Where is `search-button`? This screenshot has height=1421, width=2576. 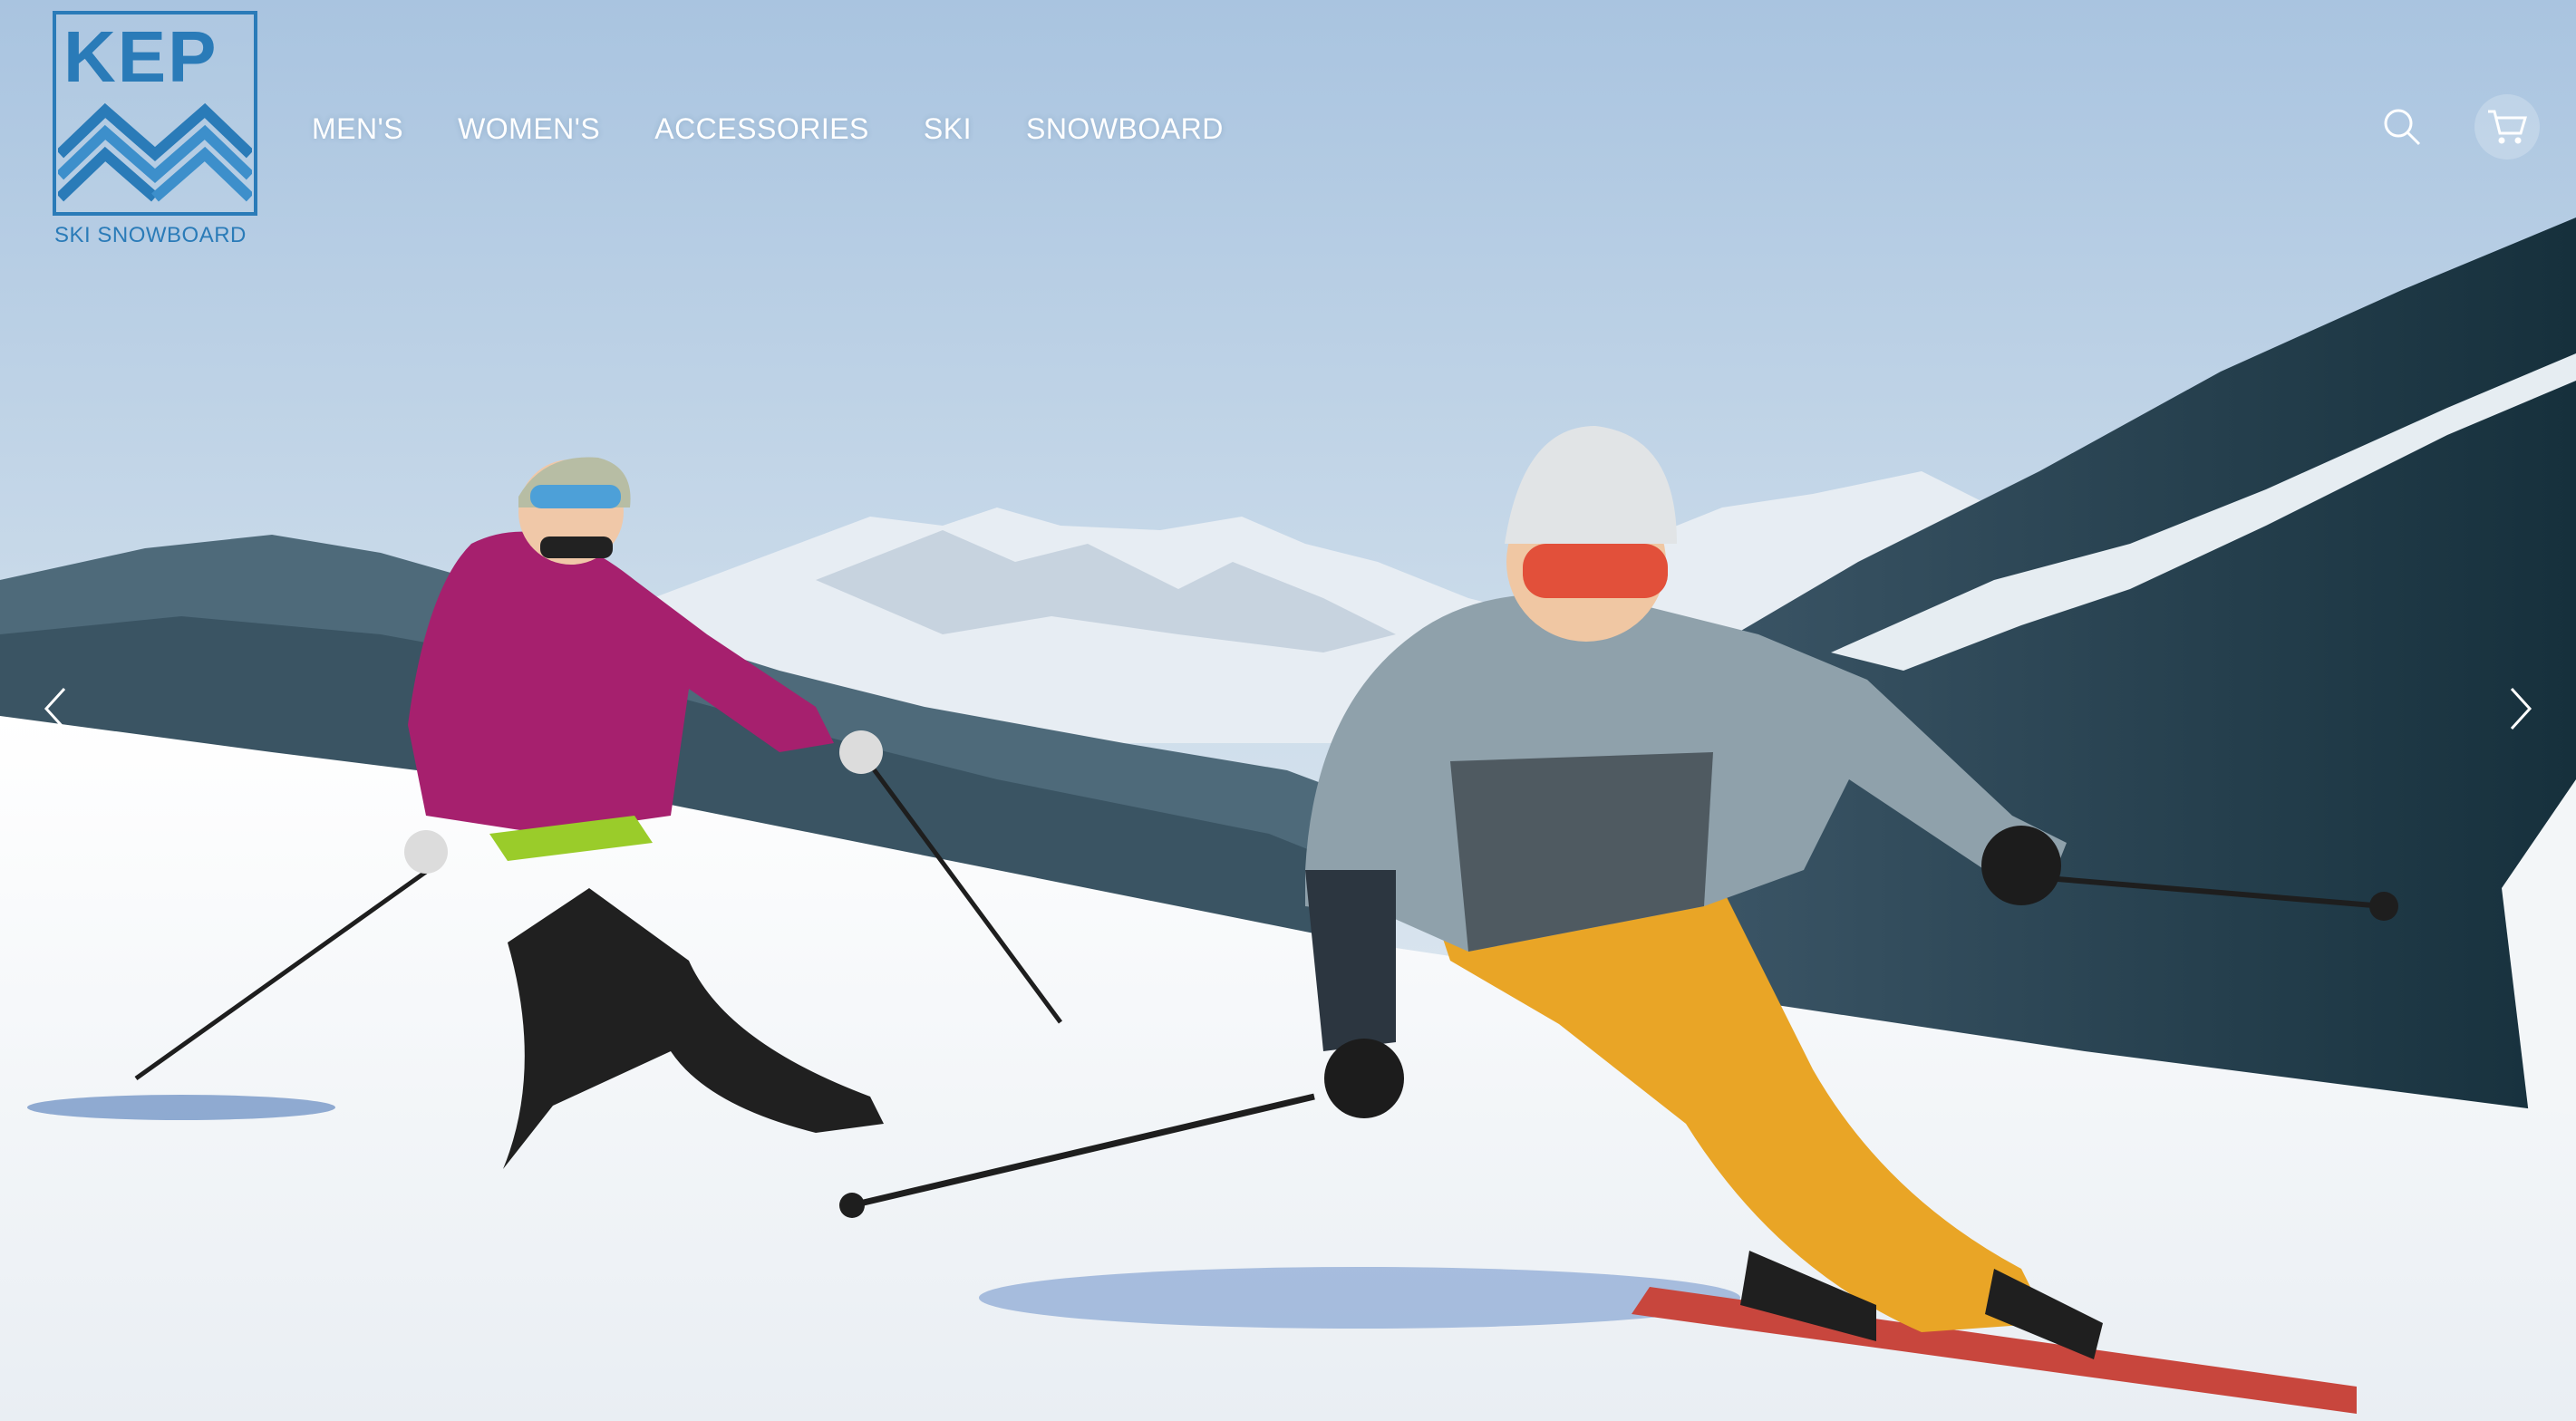
search-button is located at coordinates (2402, 127).